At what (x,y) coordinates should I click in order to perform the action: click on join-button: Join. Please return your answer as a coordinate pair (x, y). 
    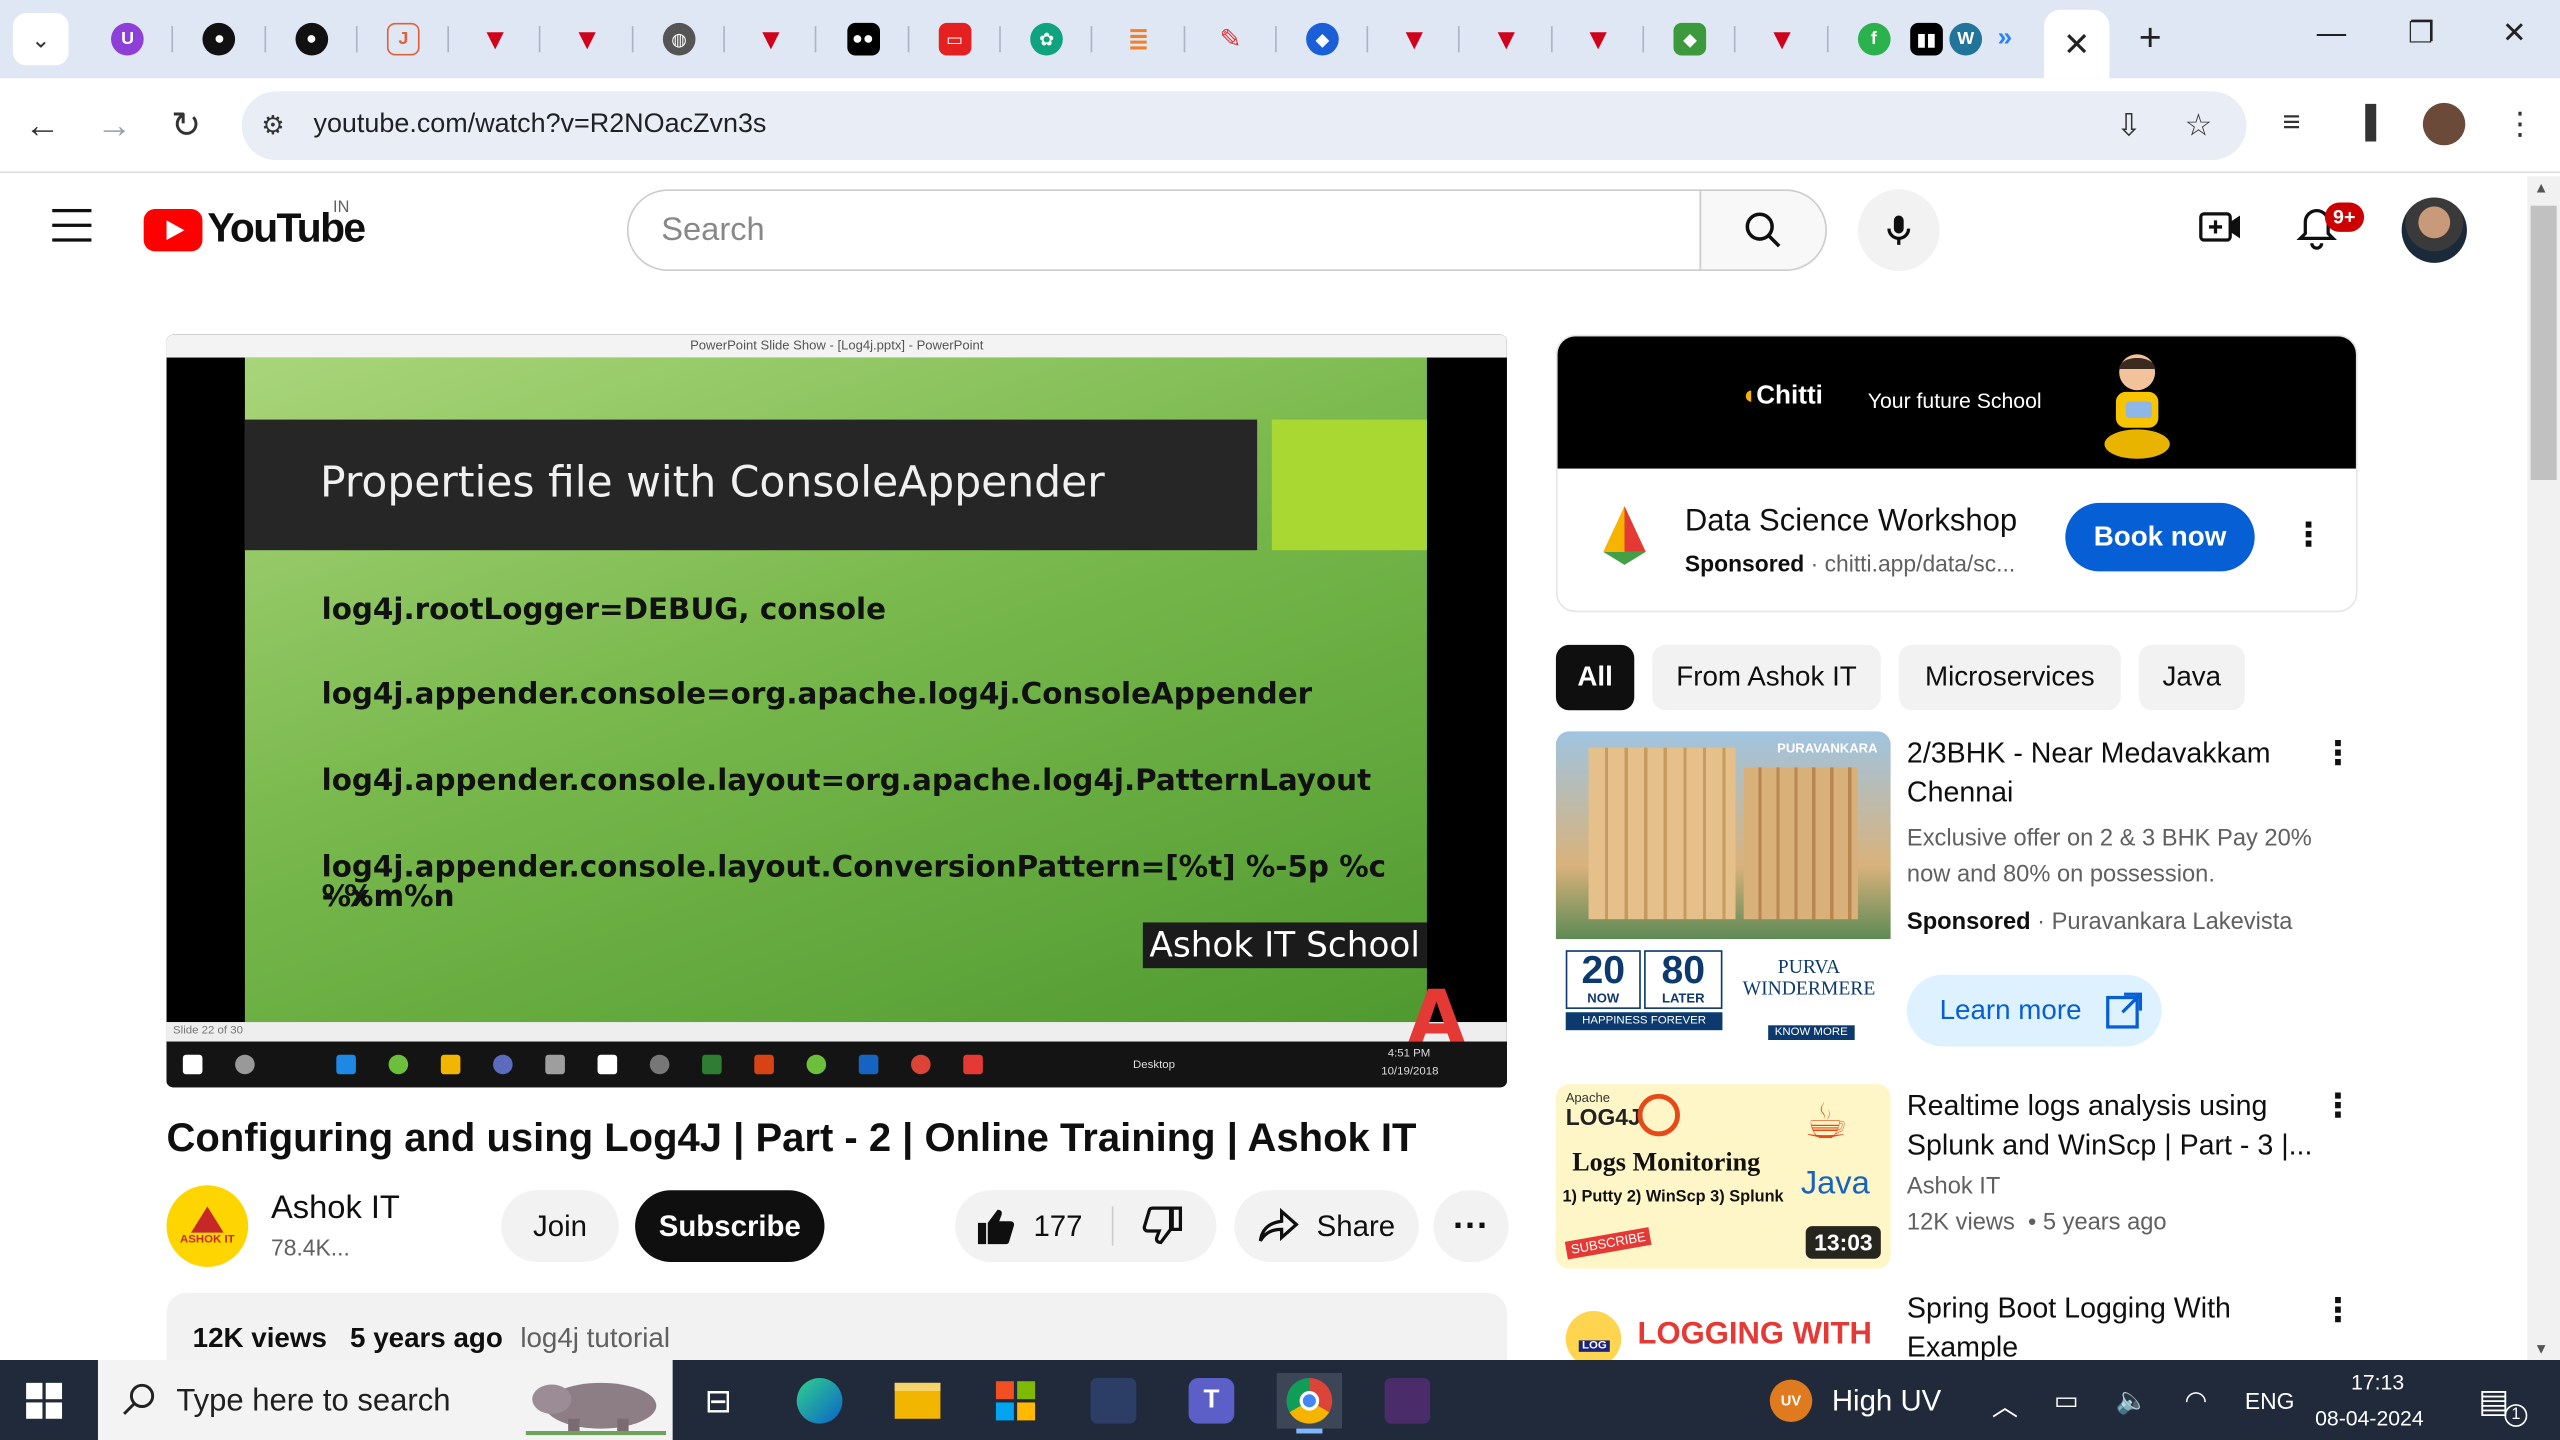
    Looking at the image, I should click on (560, 1226).